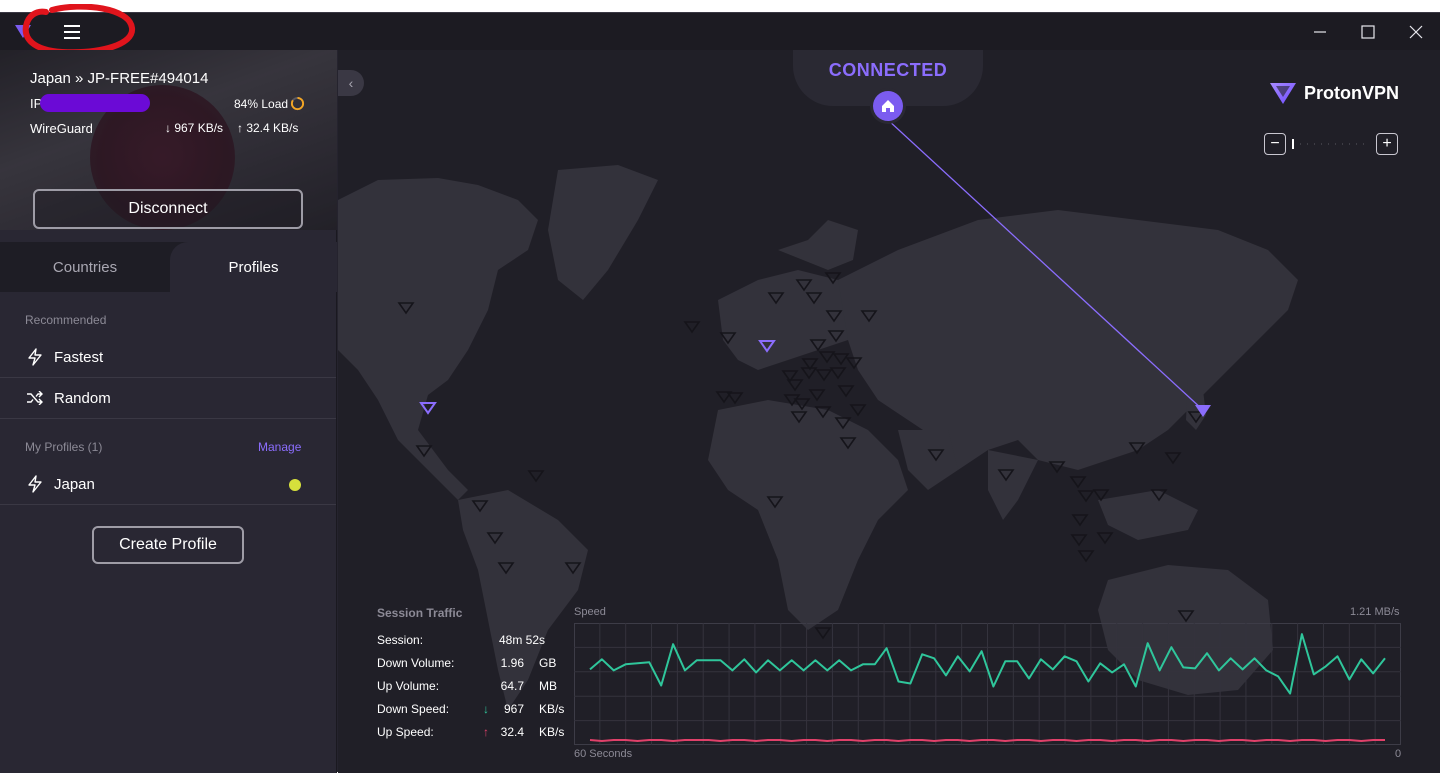 Image resolution: width=1440 pixels, height=773 pixels. I want to click on down-arrow-icon: ↓, so click(486, 709).